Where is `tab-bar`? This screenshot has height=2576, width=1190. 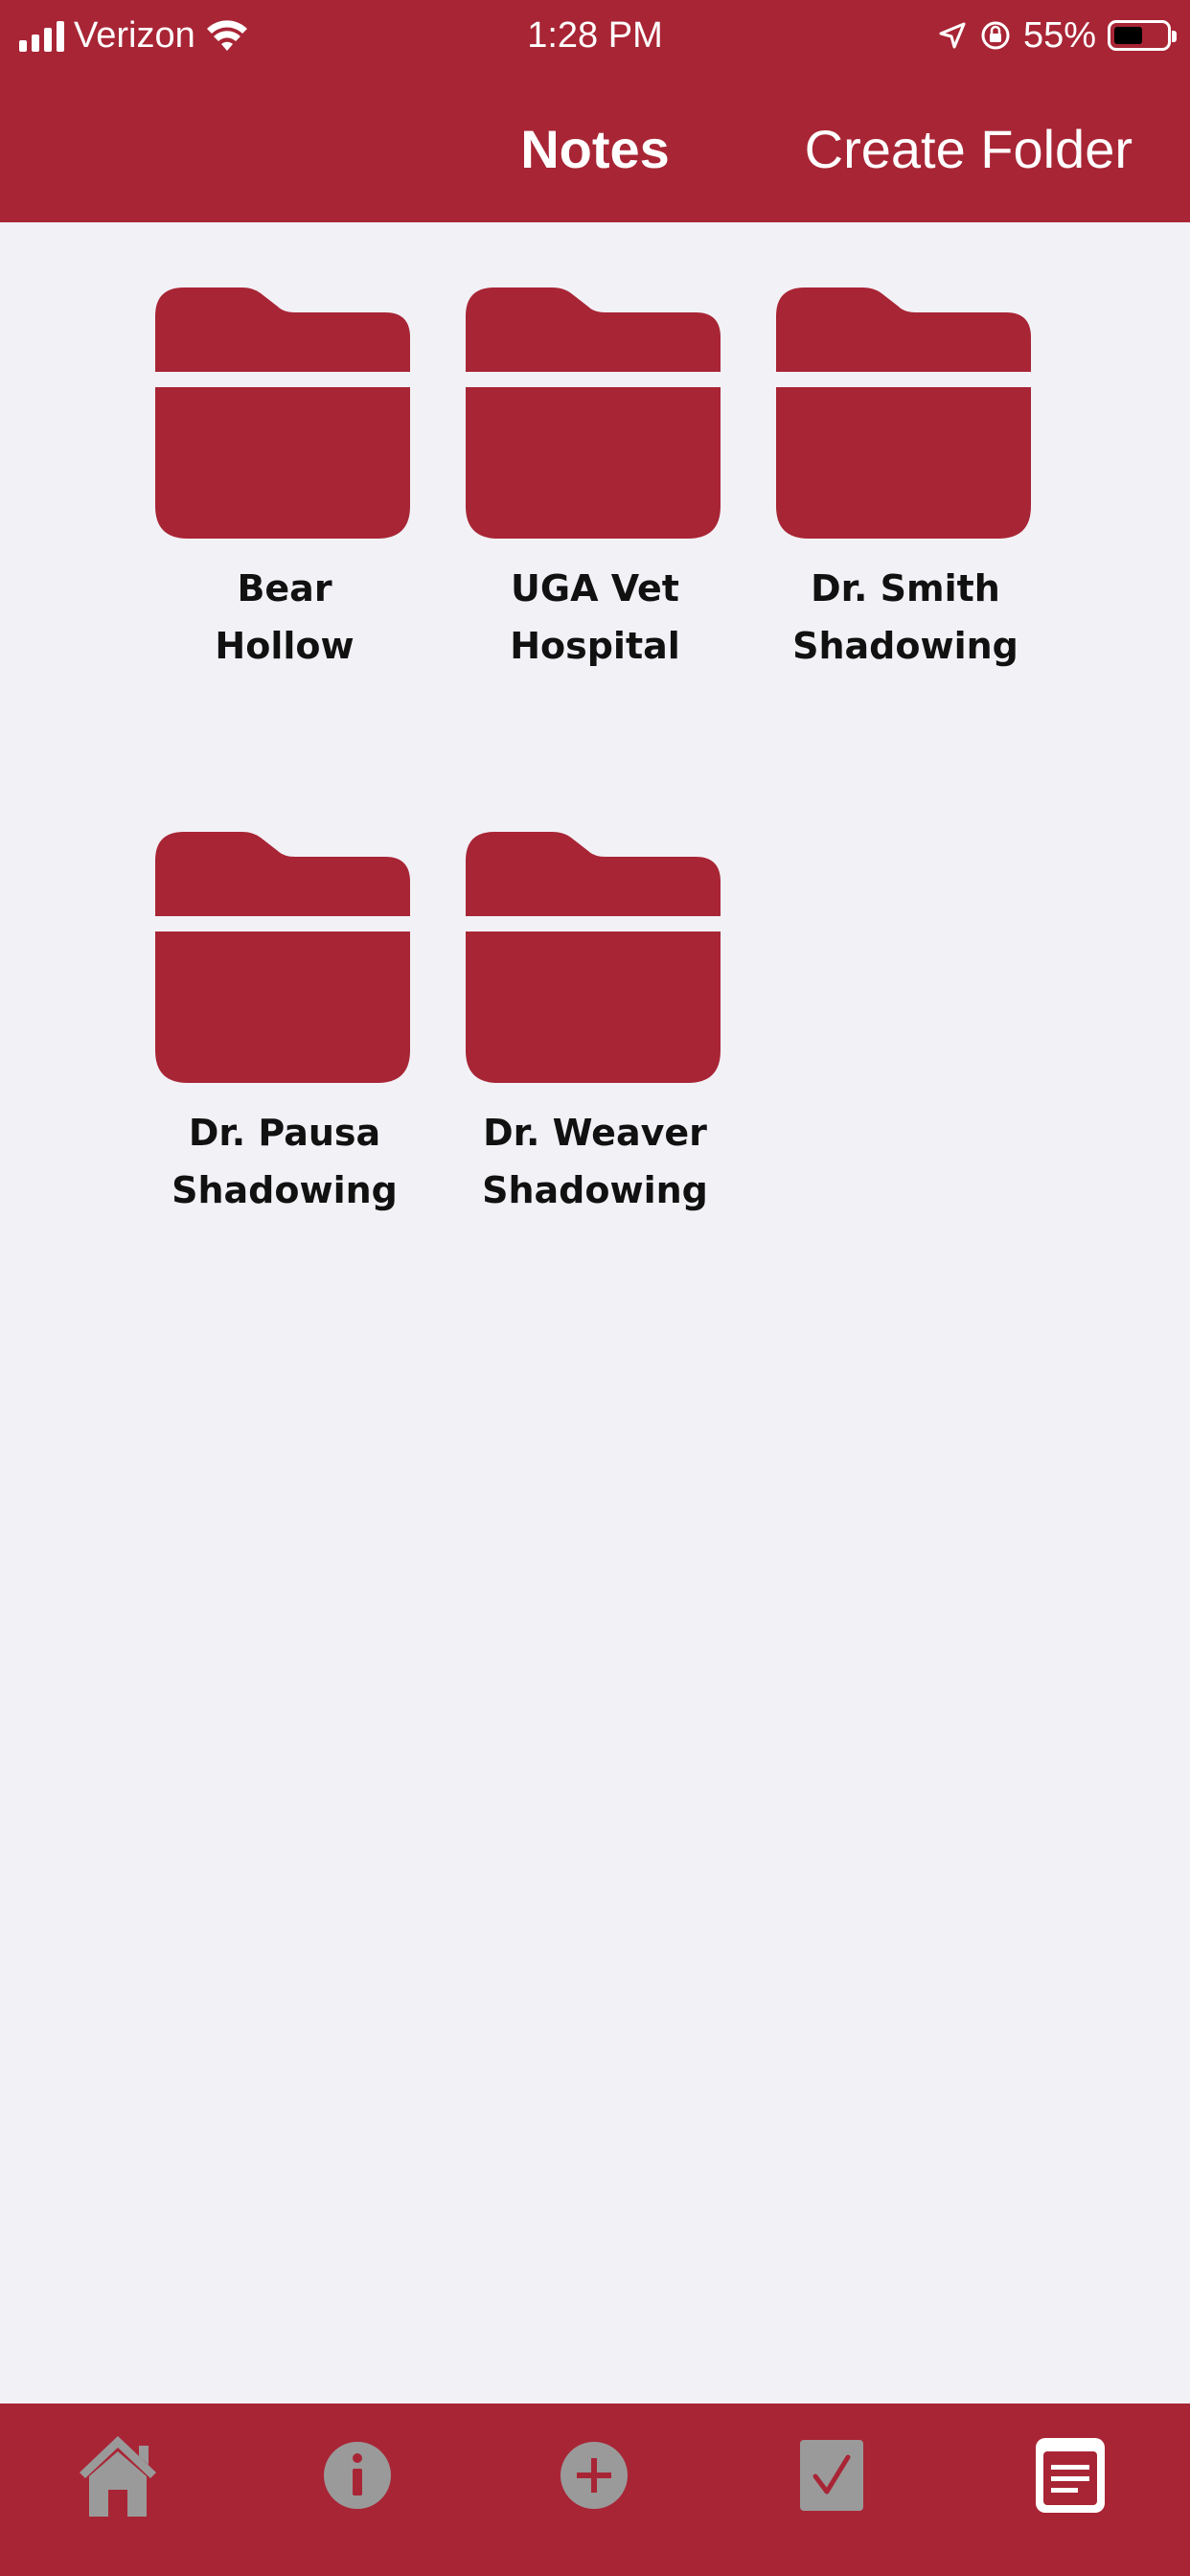 tab-bar is located at coordinates (595, 2490).